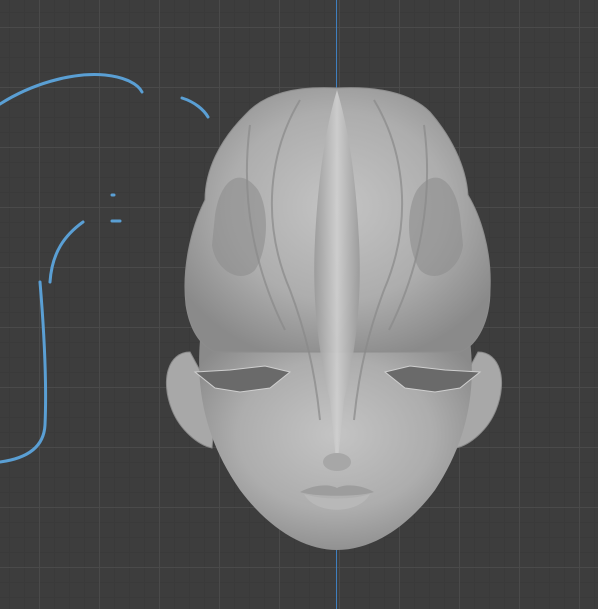 Image resolution: width=598 pixels, height=609 pixels. Describe the element at coordinates (66, 252) in the screenshot. I see `annotation-stroke-hook` at that location.